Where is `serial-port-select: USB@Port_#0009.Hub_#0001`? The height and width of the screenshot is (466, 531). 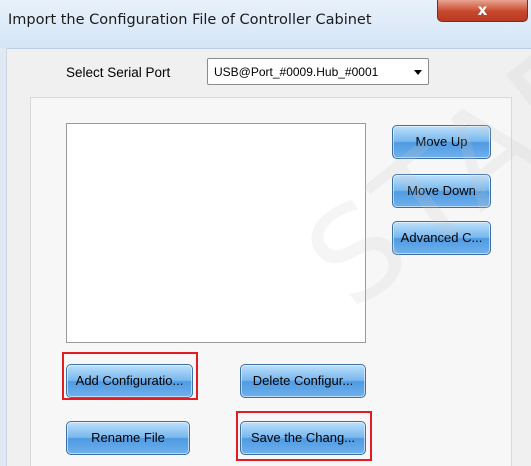
serial-port-select: USB@Port_#0009.Hub_#0001 is located at coordinates (318, 71).